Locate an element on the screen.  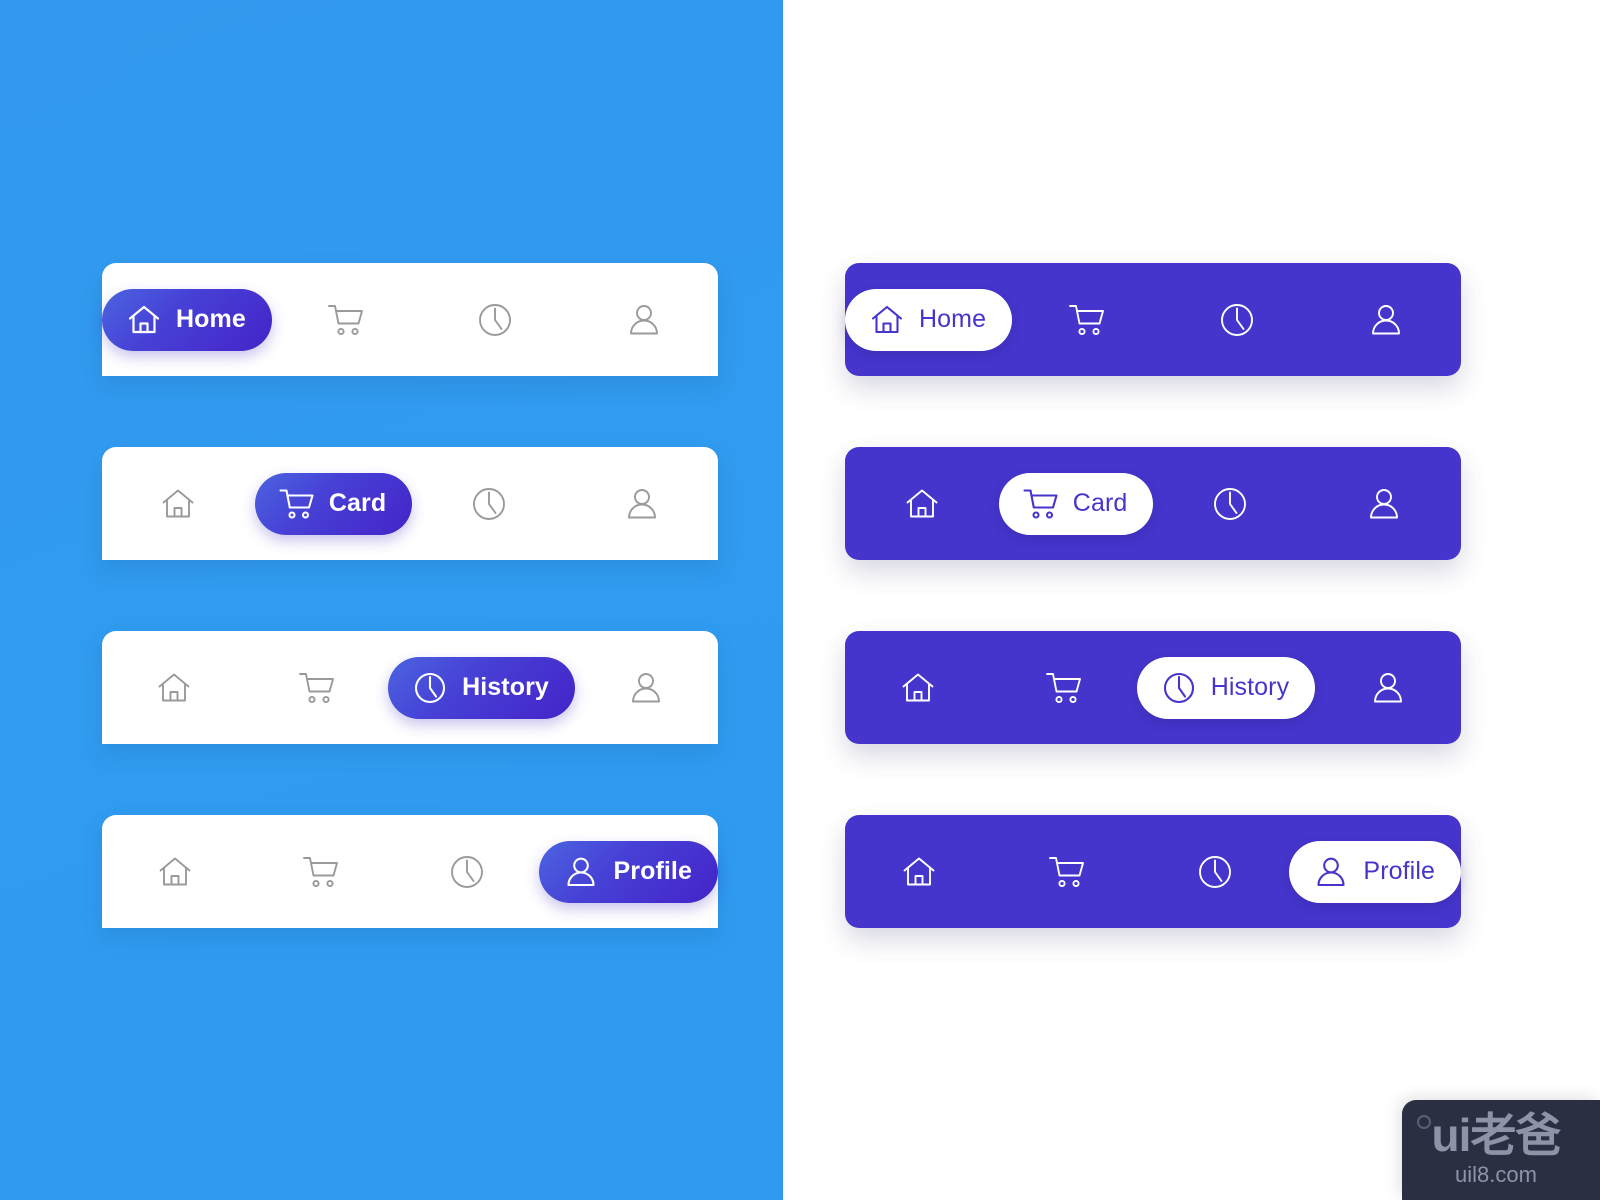
navbar-dark-history: History is located at coordinates (1153, 687).